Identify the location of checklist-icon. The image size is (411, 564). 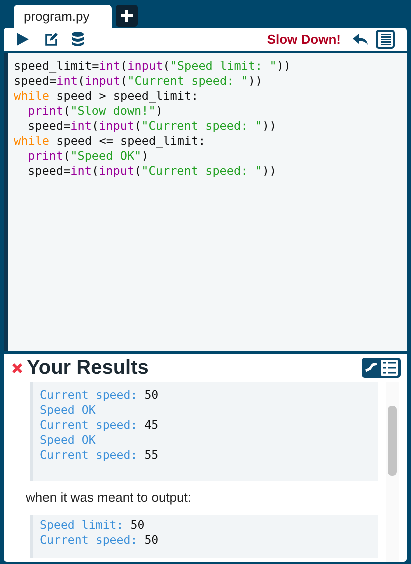
(389, 368).